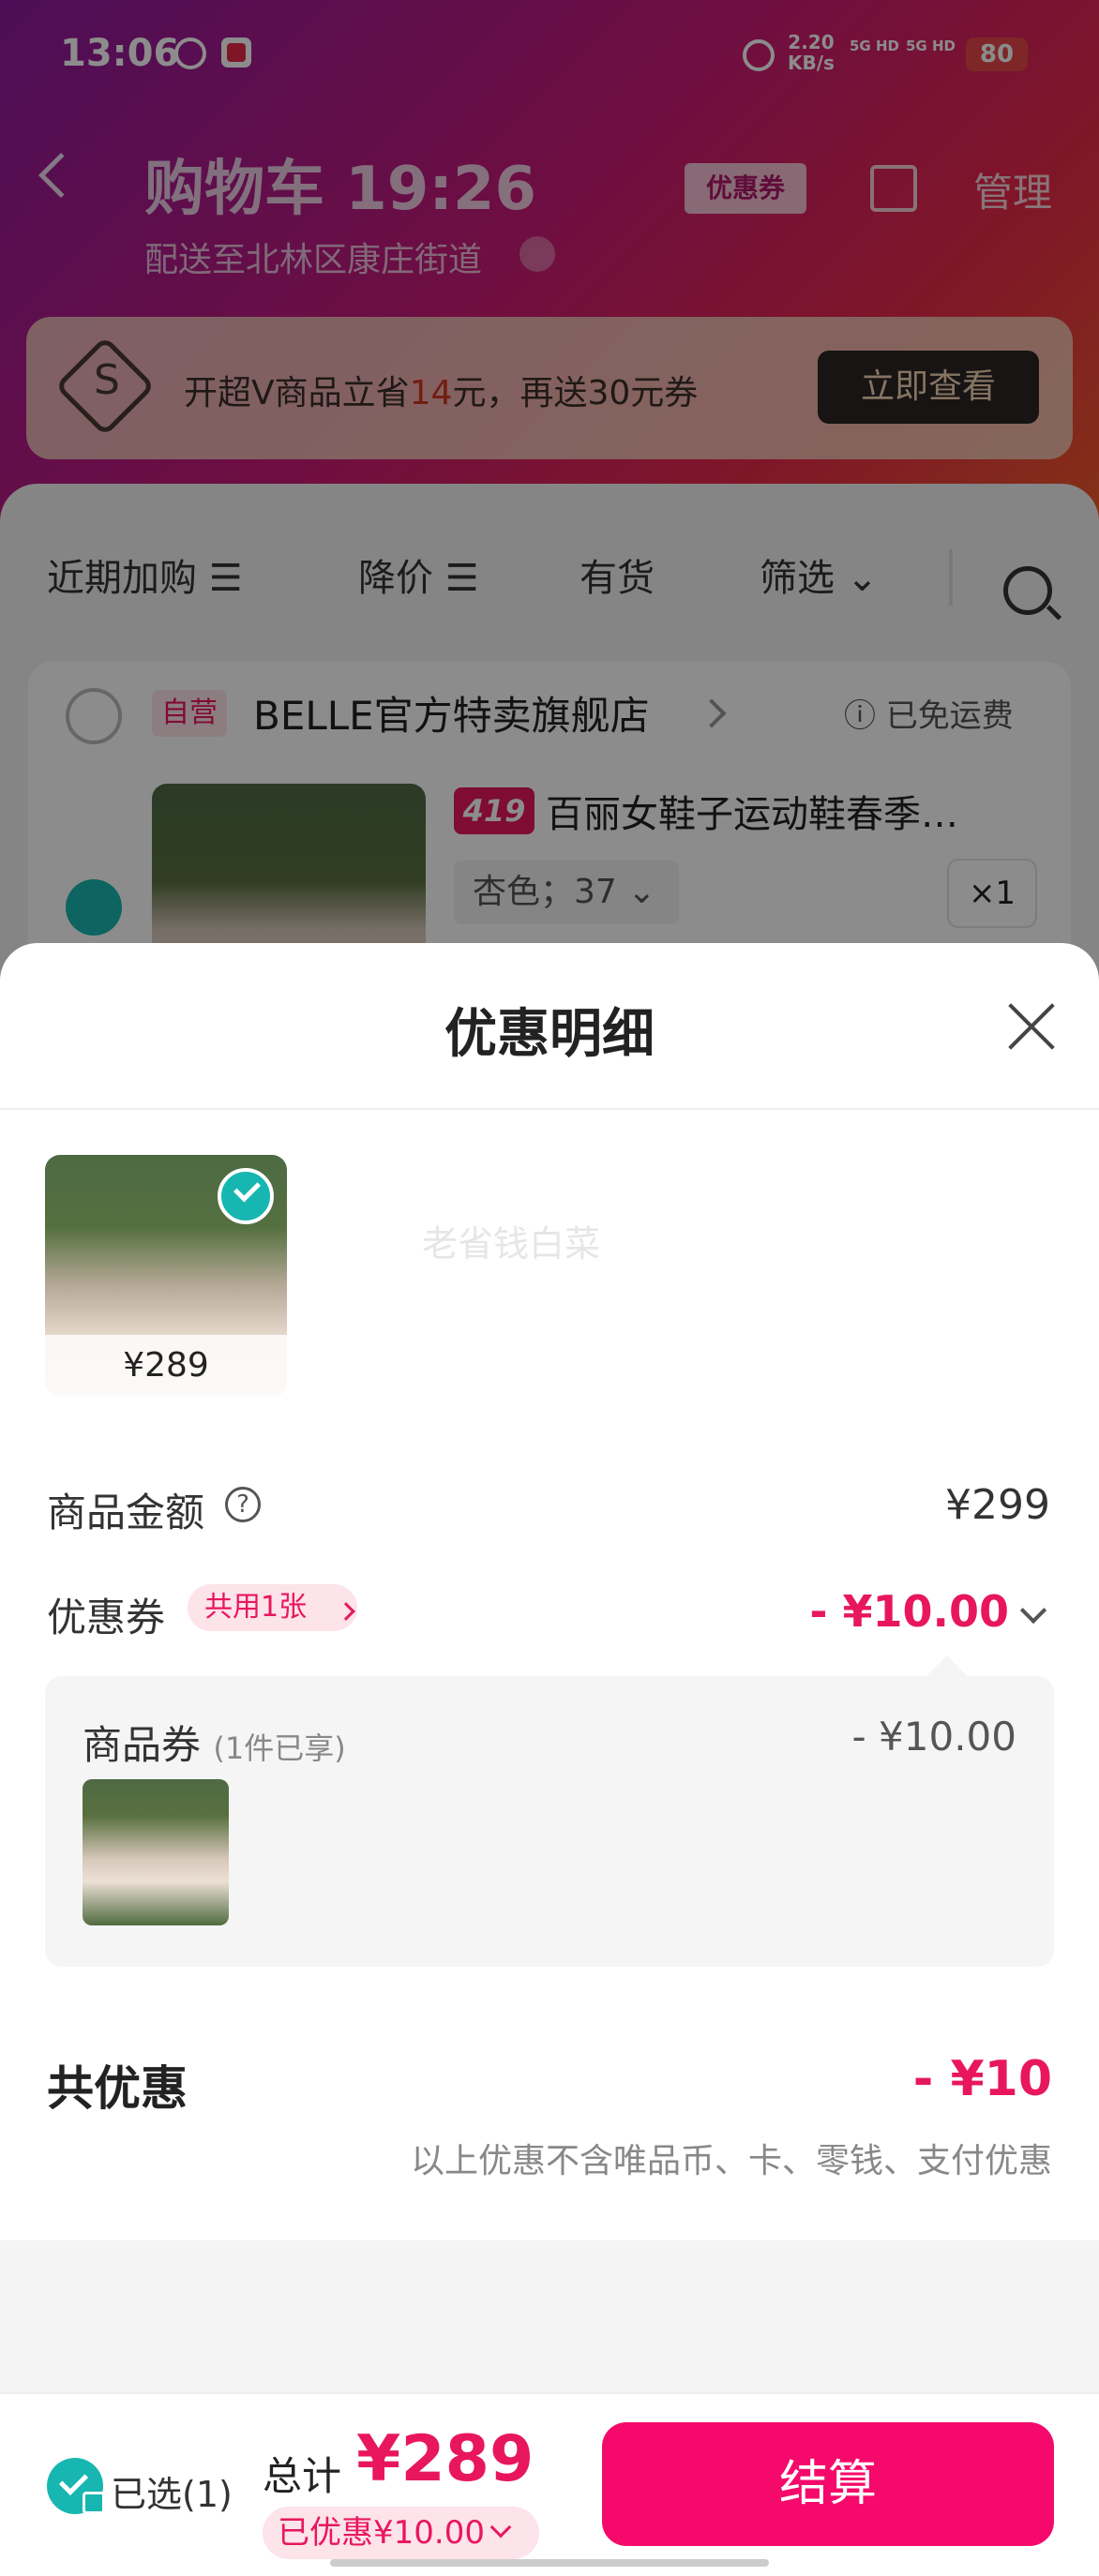  What do you see at coordinates (106, 1618) in the screenshot?
I see `coupon-label: 优惠券` at bounding box center [106, 1618].